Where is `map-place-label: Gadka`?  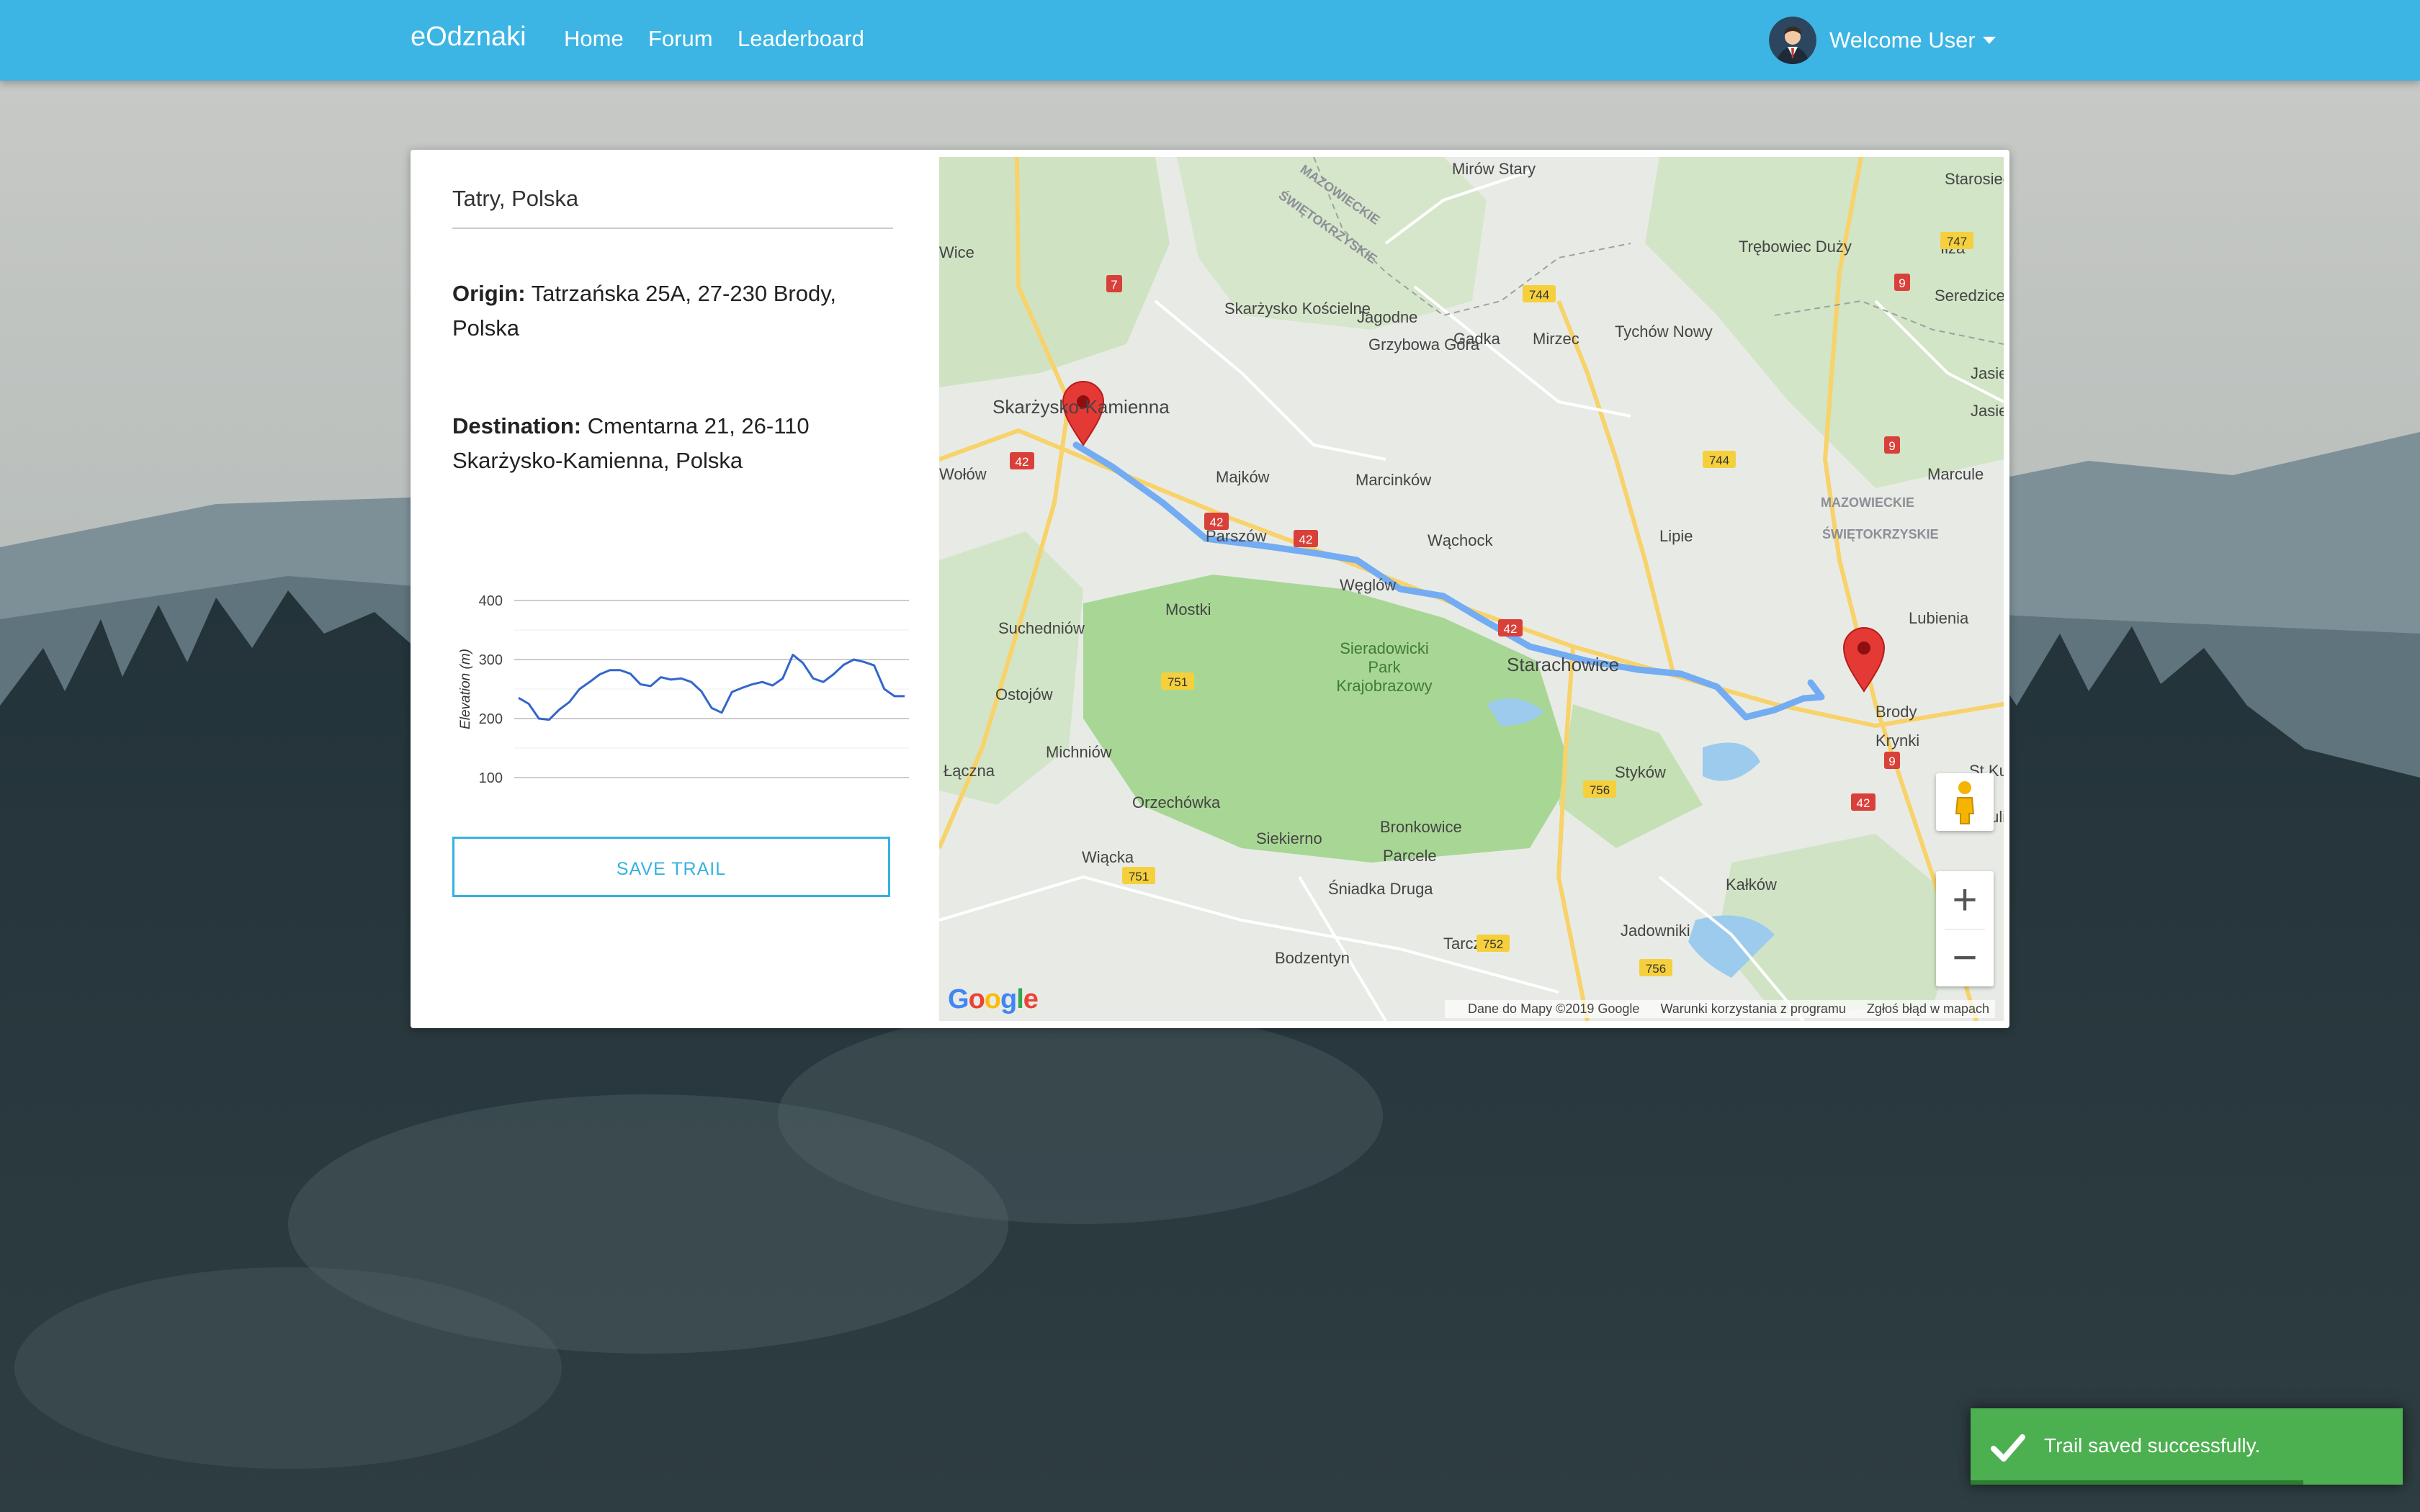 map-place-label: Gadka is located at coordinates (1477, 339).